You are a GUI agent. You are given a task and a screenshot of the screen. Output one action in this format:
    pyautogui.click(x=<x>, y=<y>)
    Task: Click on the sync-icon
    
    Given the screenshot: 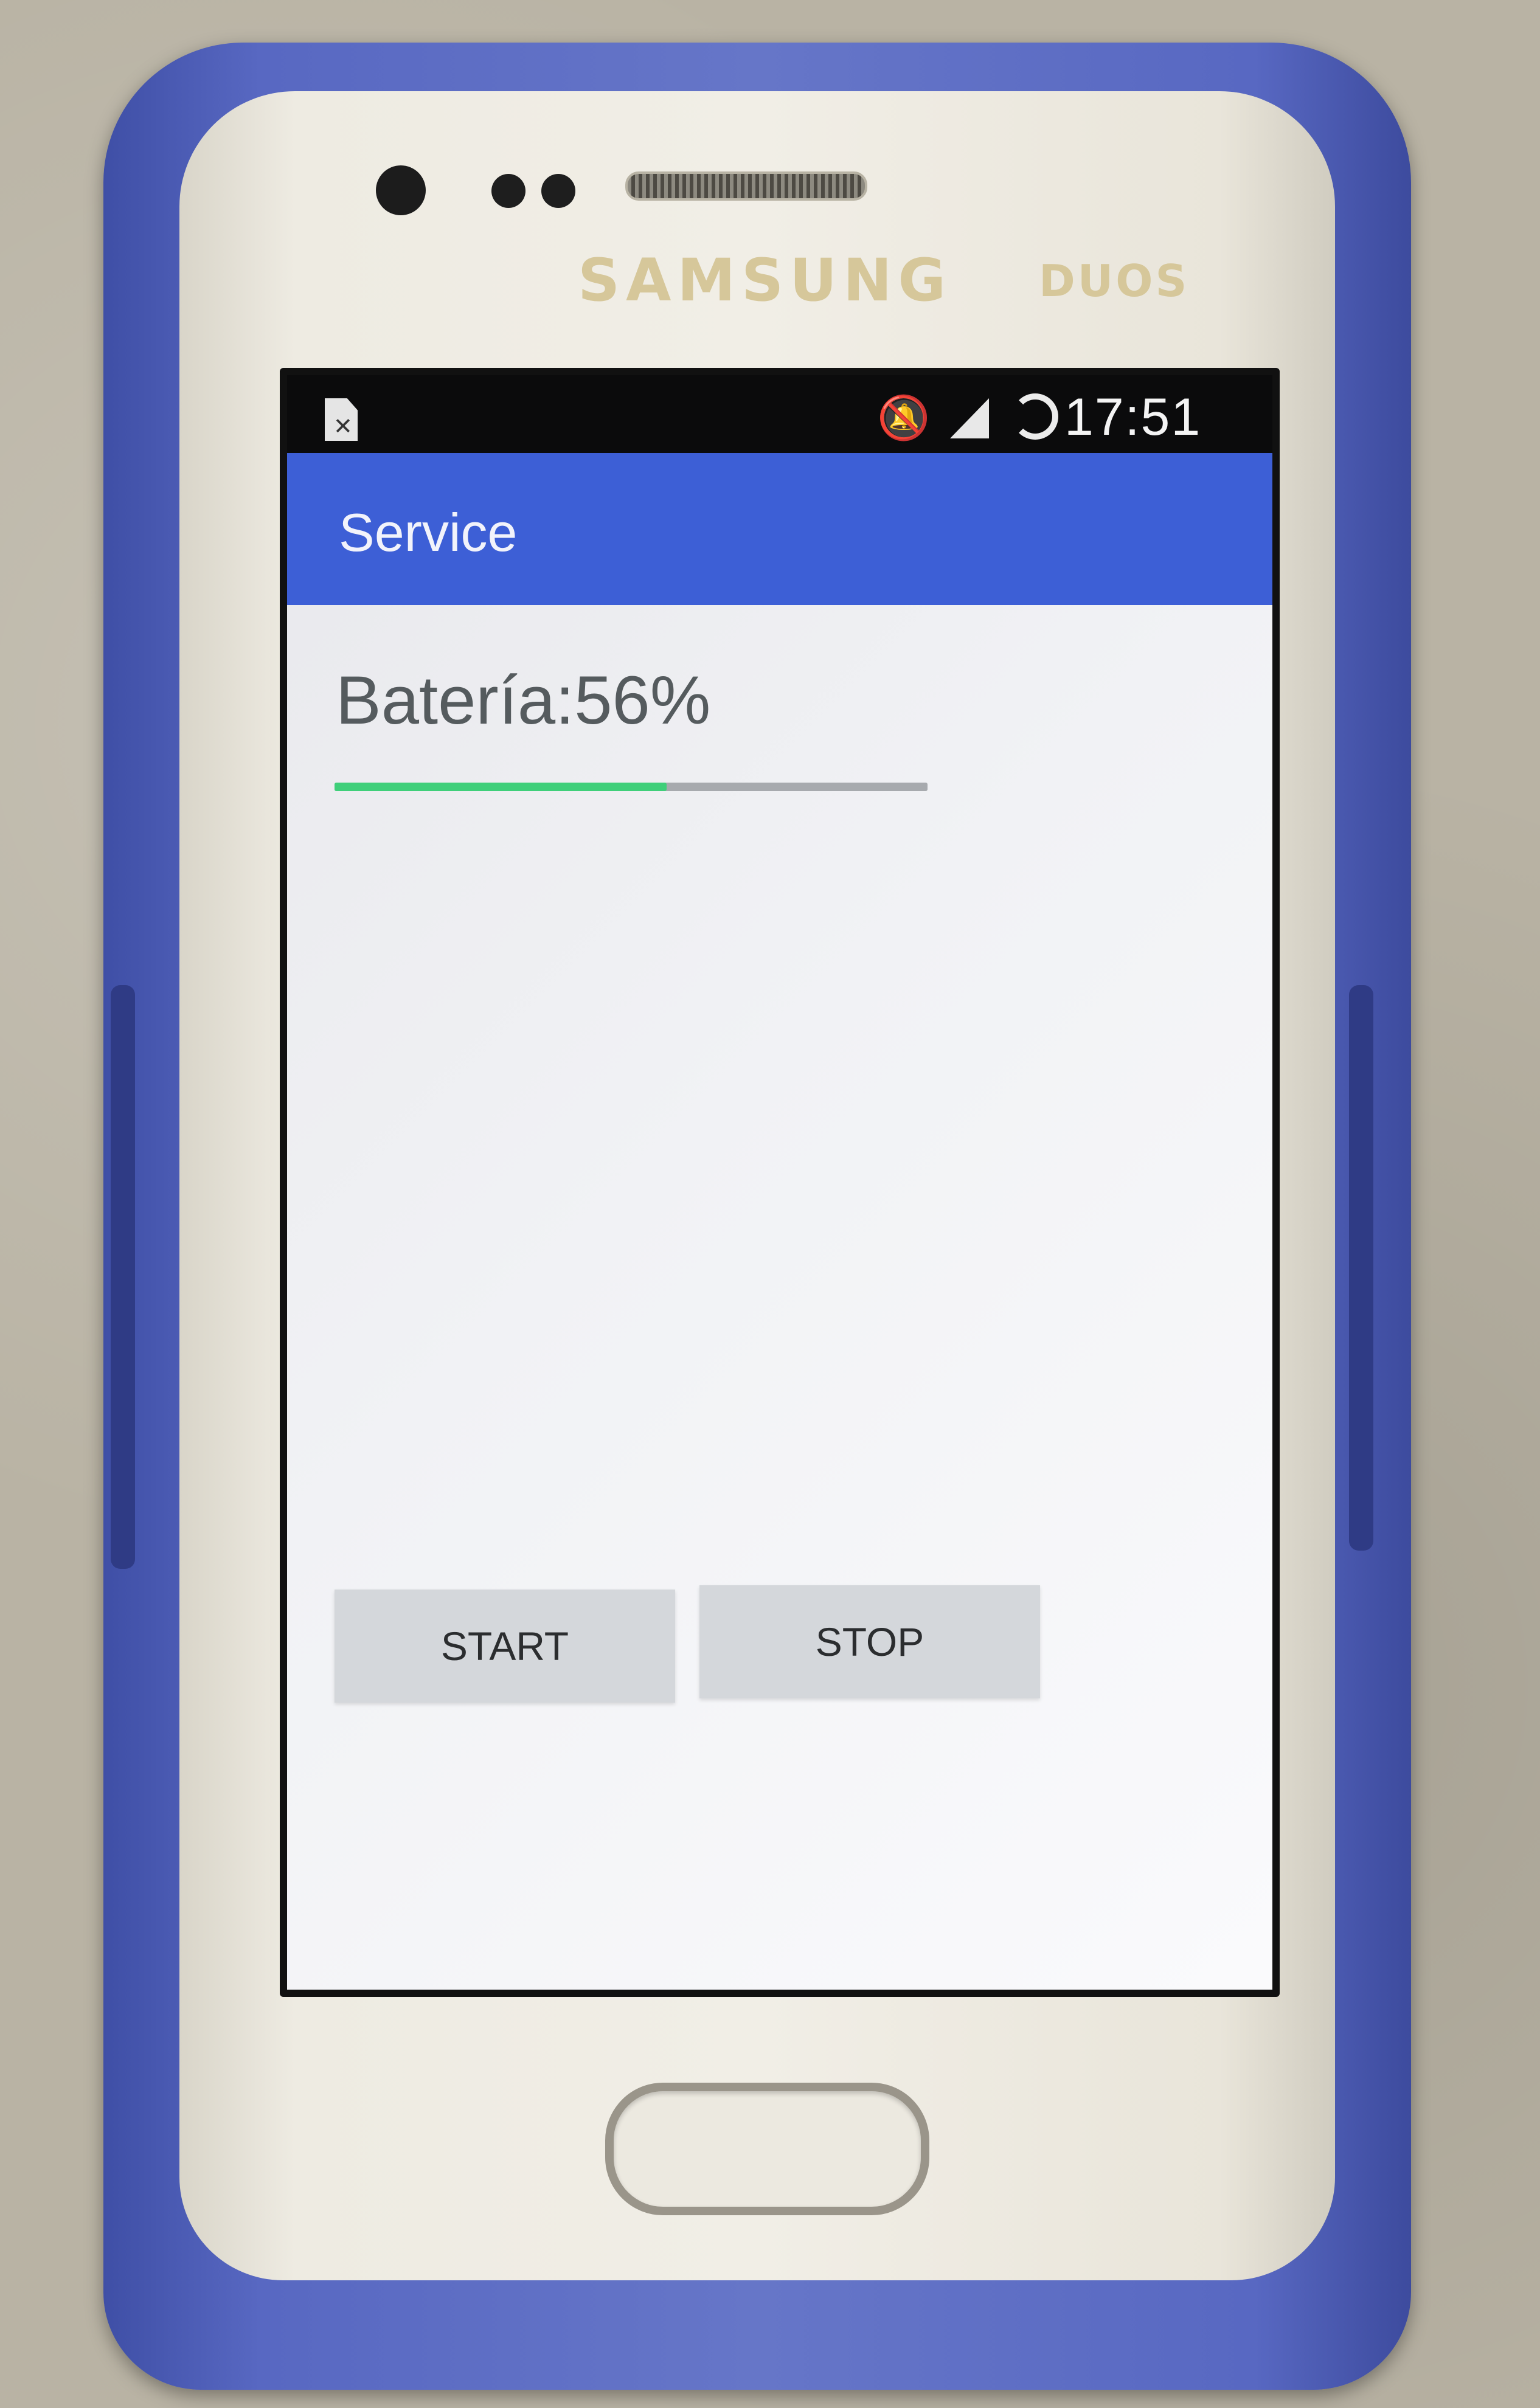 What is the action you would take?
    pyautogui.click(x=1035, y=417)
    